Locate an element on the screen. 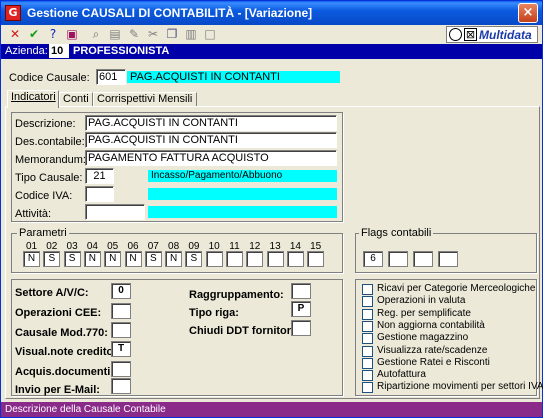 The height and width of the screenshot is (418, 543). flag-input: 6 is located at coordinates (373, 259).